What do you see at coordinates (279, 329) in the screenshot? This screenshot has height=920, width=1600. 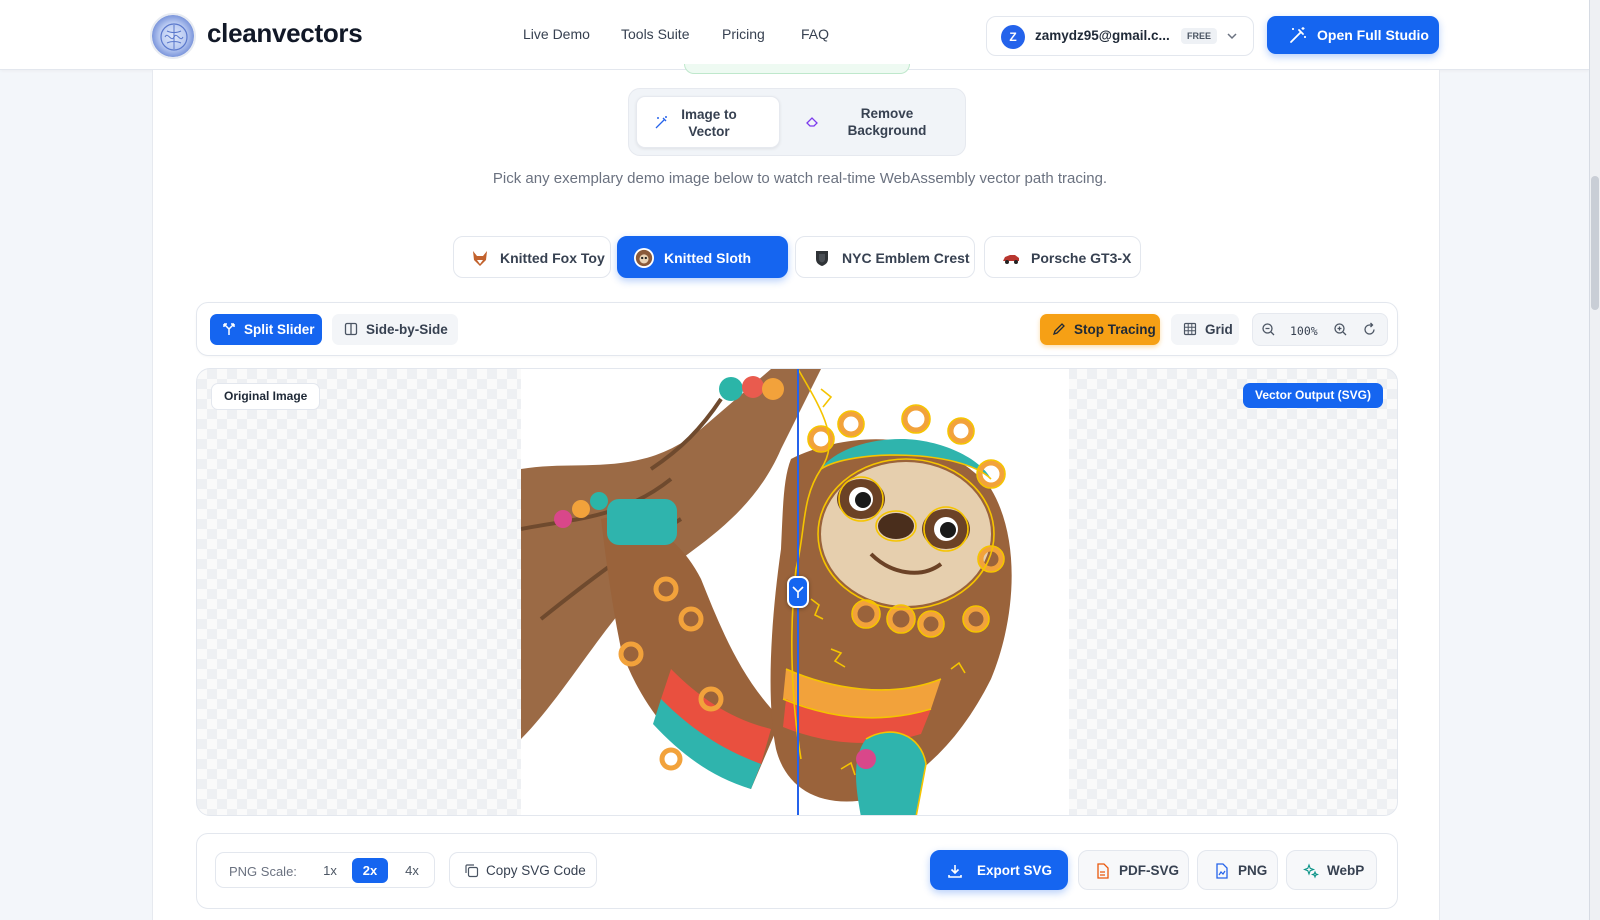 I see `split-slider-label: Split Slider` at bounding box center [279, 329].